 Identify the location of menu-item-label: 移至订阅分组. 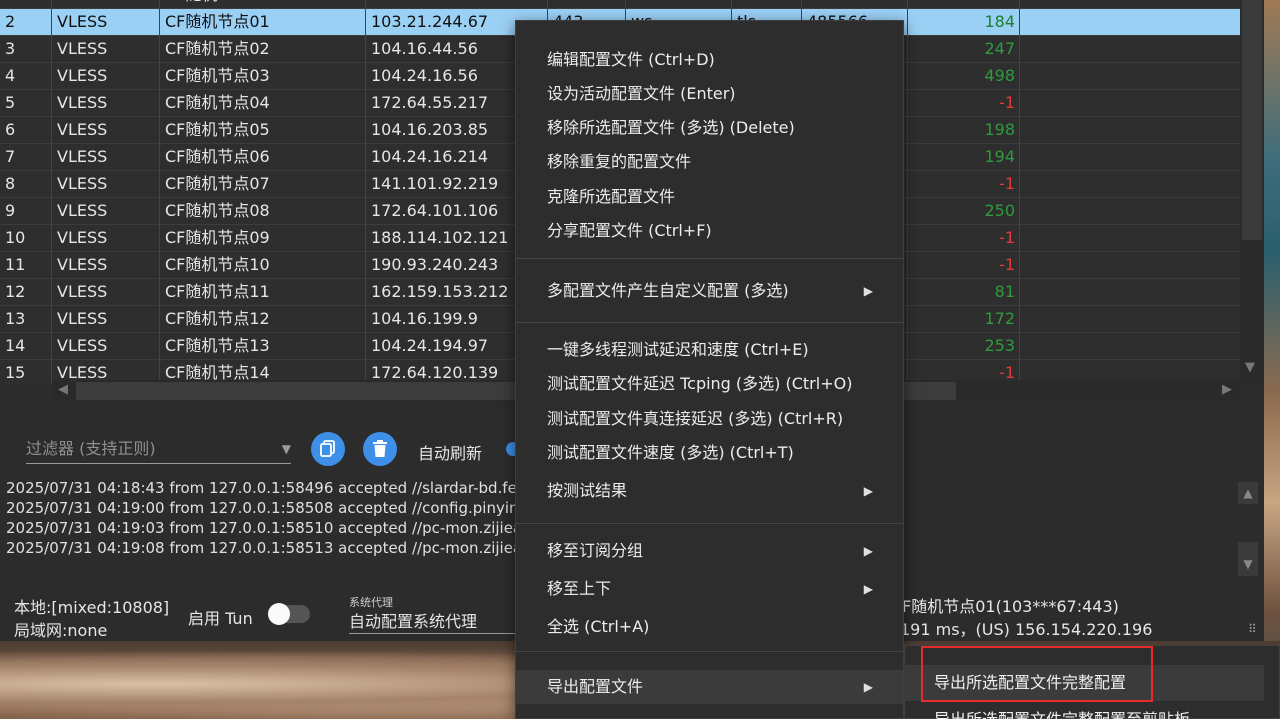
(595, 550).